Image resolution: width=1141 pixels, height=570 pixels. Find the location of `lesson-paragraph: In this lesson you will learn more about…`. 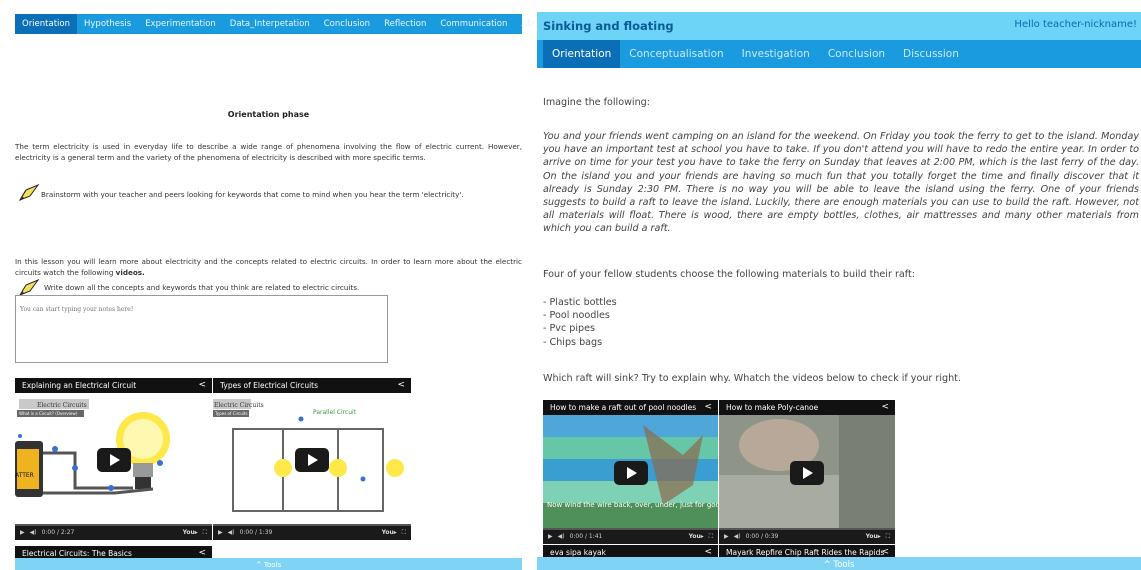

lesson-paragraph: In this lesson you will learn more about… is located at coordinates (268, 267).